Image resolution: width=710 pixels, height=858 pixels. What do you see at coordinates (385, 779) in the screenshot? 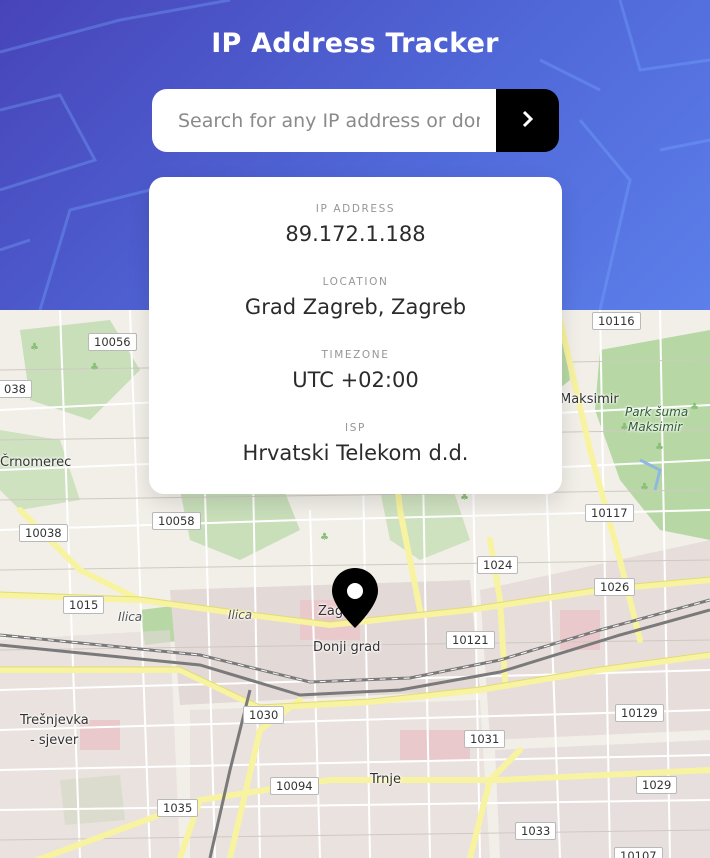
I see `map-label-trnje: Trnje` at bounding box center [385, 779].